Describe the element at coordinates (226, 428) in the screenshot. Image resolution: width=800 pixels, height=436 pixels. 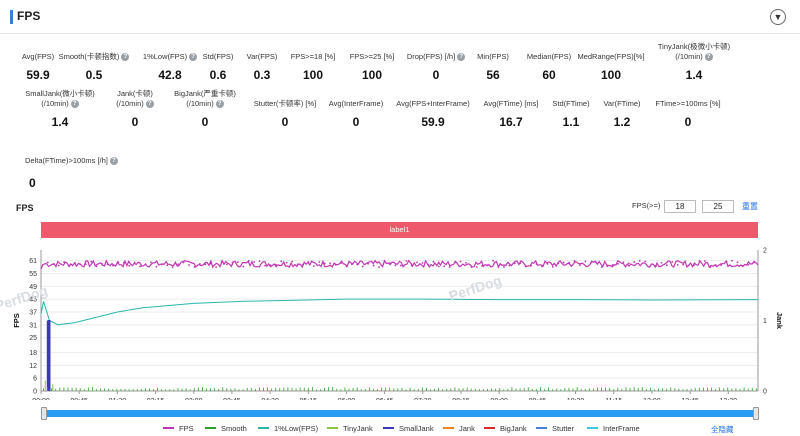
I see `legend-item-smooth: Smooth` at that location.